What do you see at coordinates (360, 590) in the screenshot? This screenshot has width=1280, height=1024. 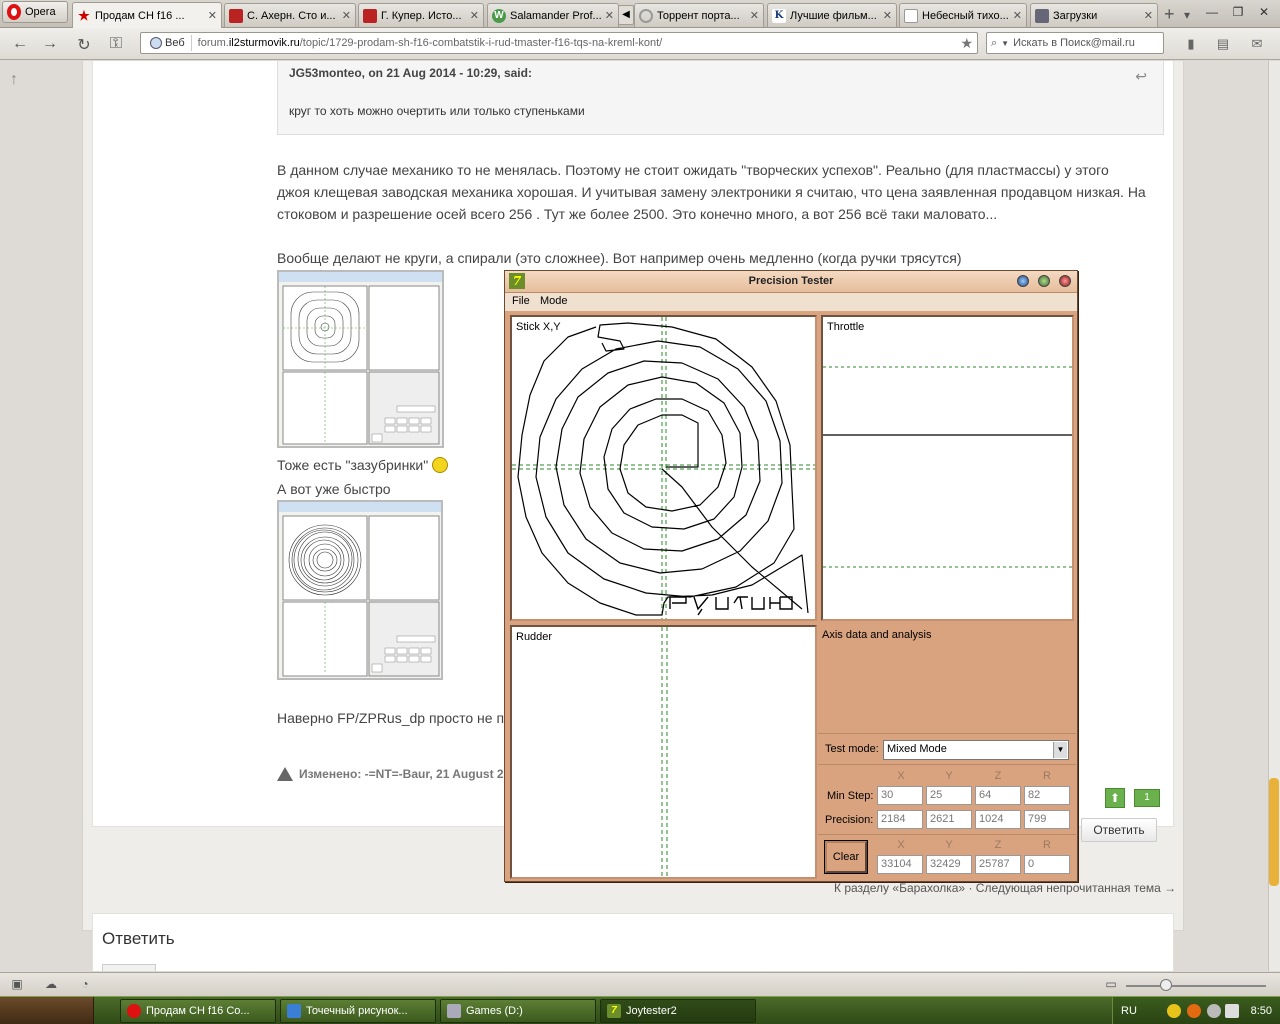 I see `screenshot-thumbnail-fast` at bounding box center [360, 590].